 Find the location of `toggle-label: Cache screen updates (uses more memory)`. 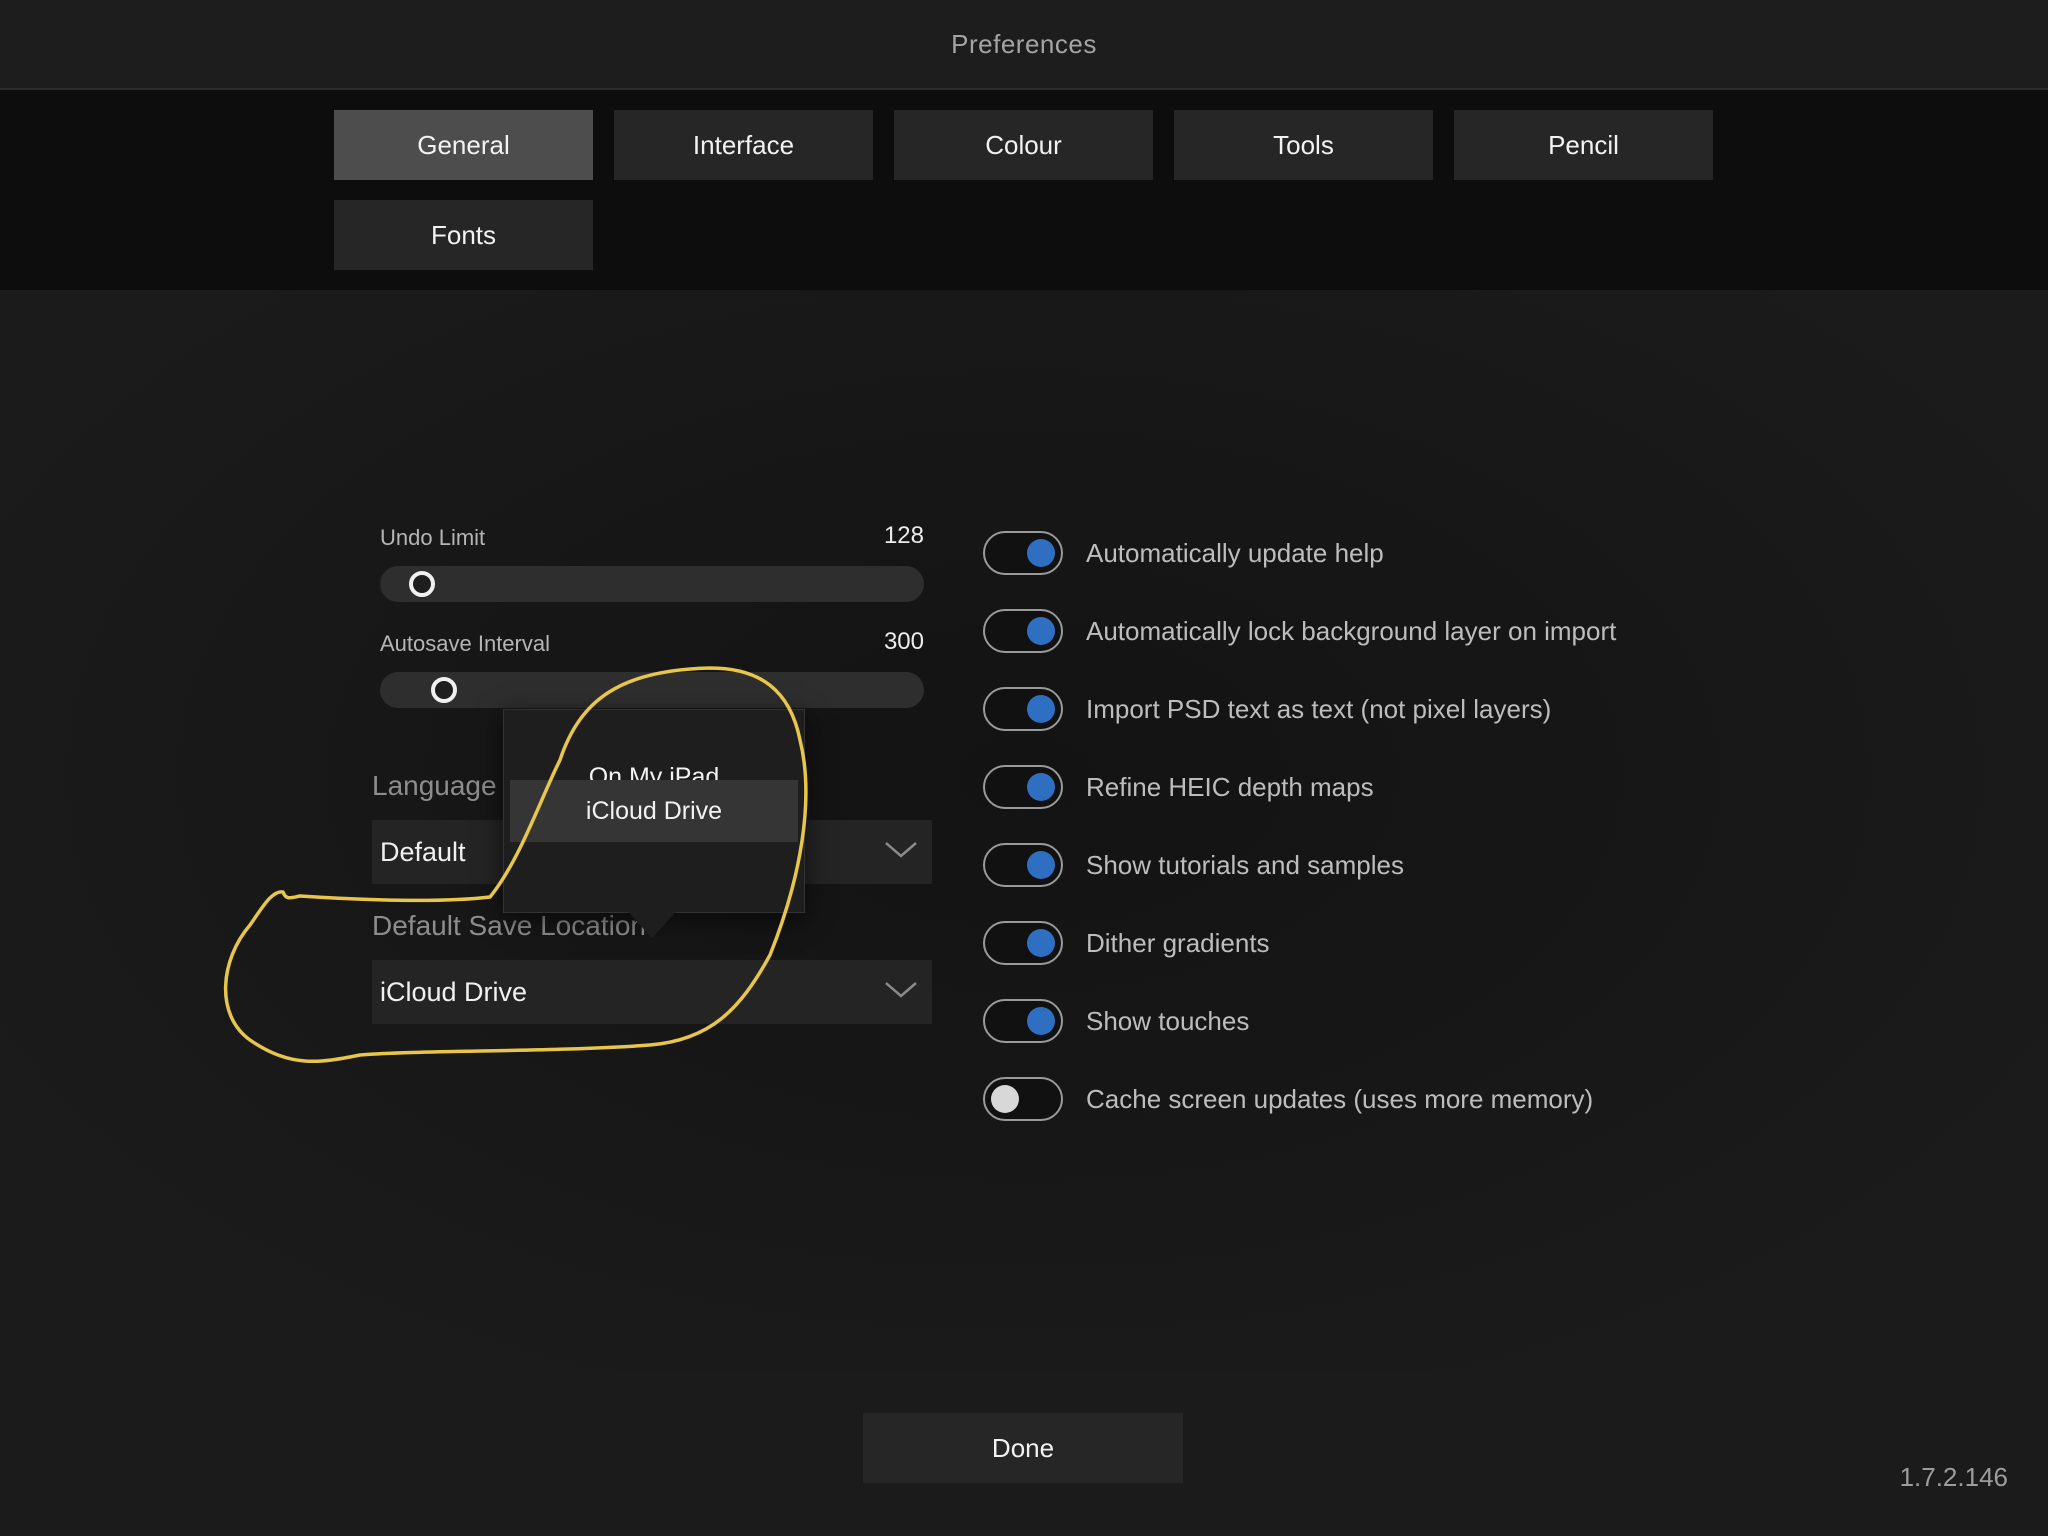

toggle-label: Cache screen updates (uses more memory) is located at coordinates (1340, 1098).